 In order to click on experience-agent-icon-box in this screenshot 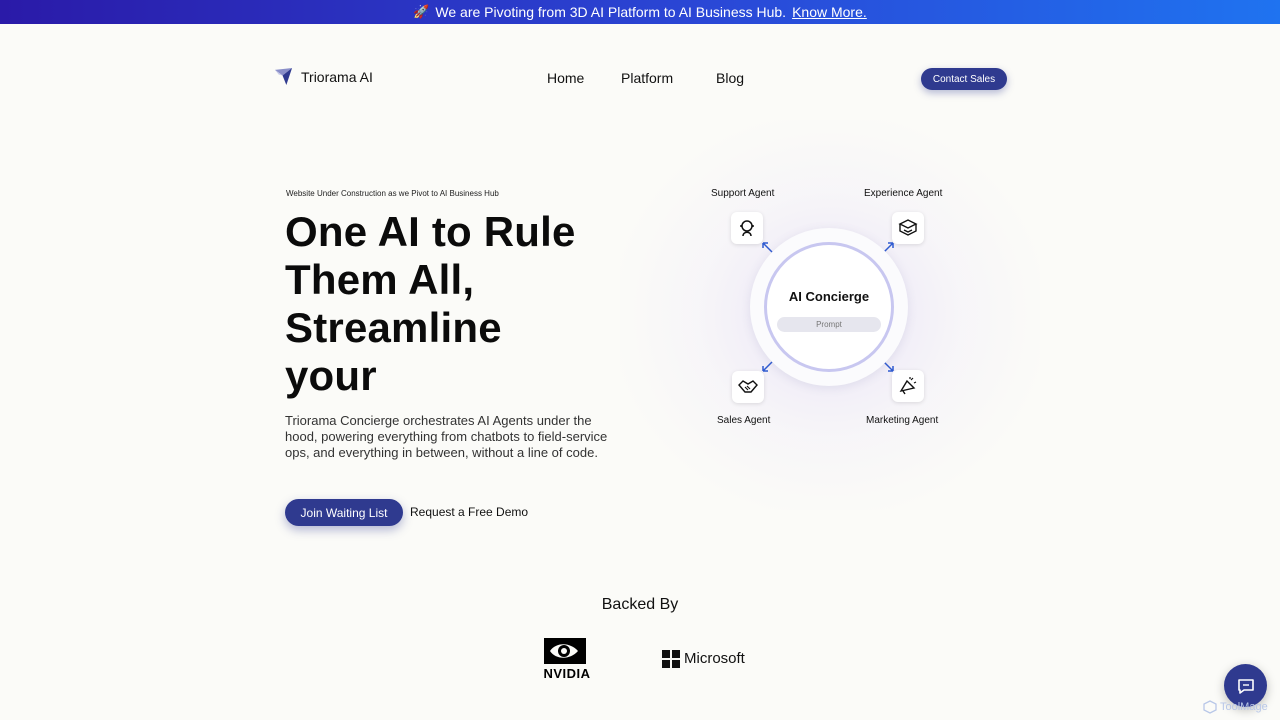, I will do `click(908, 228)`.